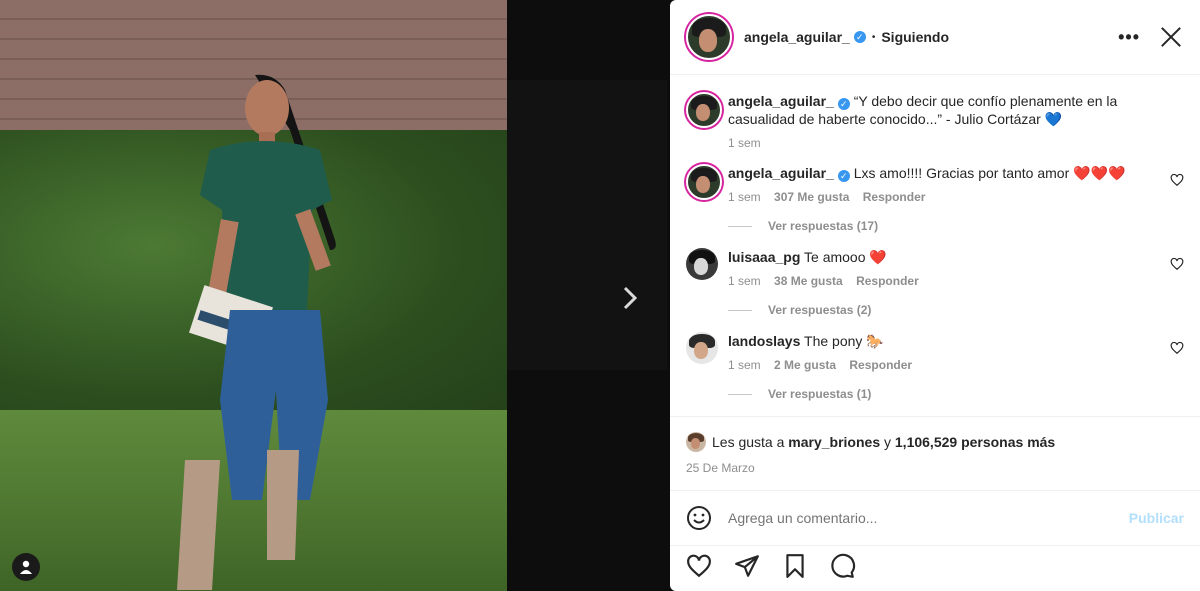 The height and width of the screenshot is (591, 1200). I want to click on post-actions, so click(771, 566).